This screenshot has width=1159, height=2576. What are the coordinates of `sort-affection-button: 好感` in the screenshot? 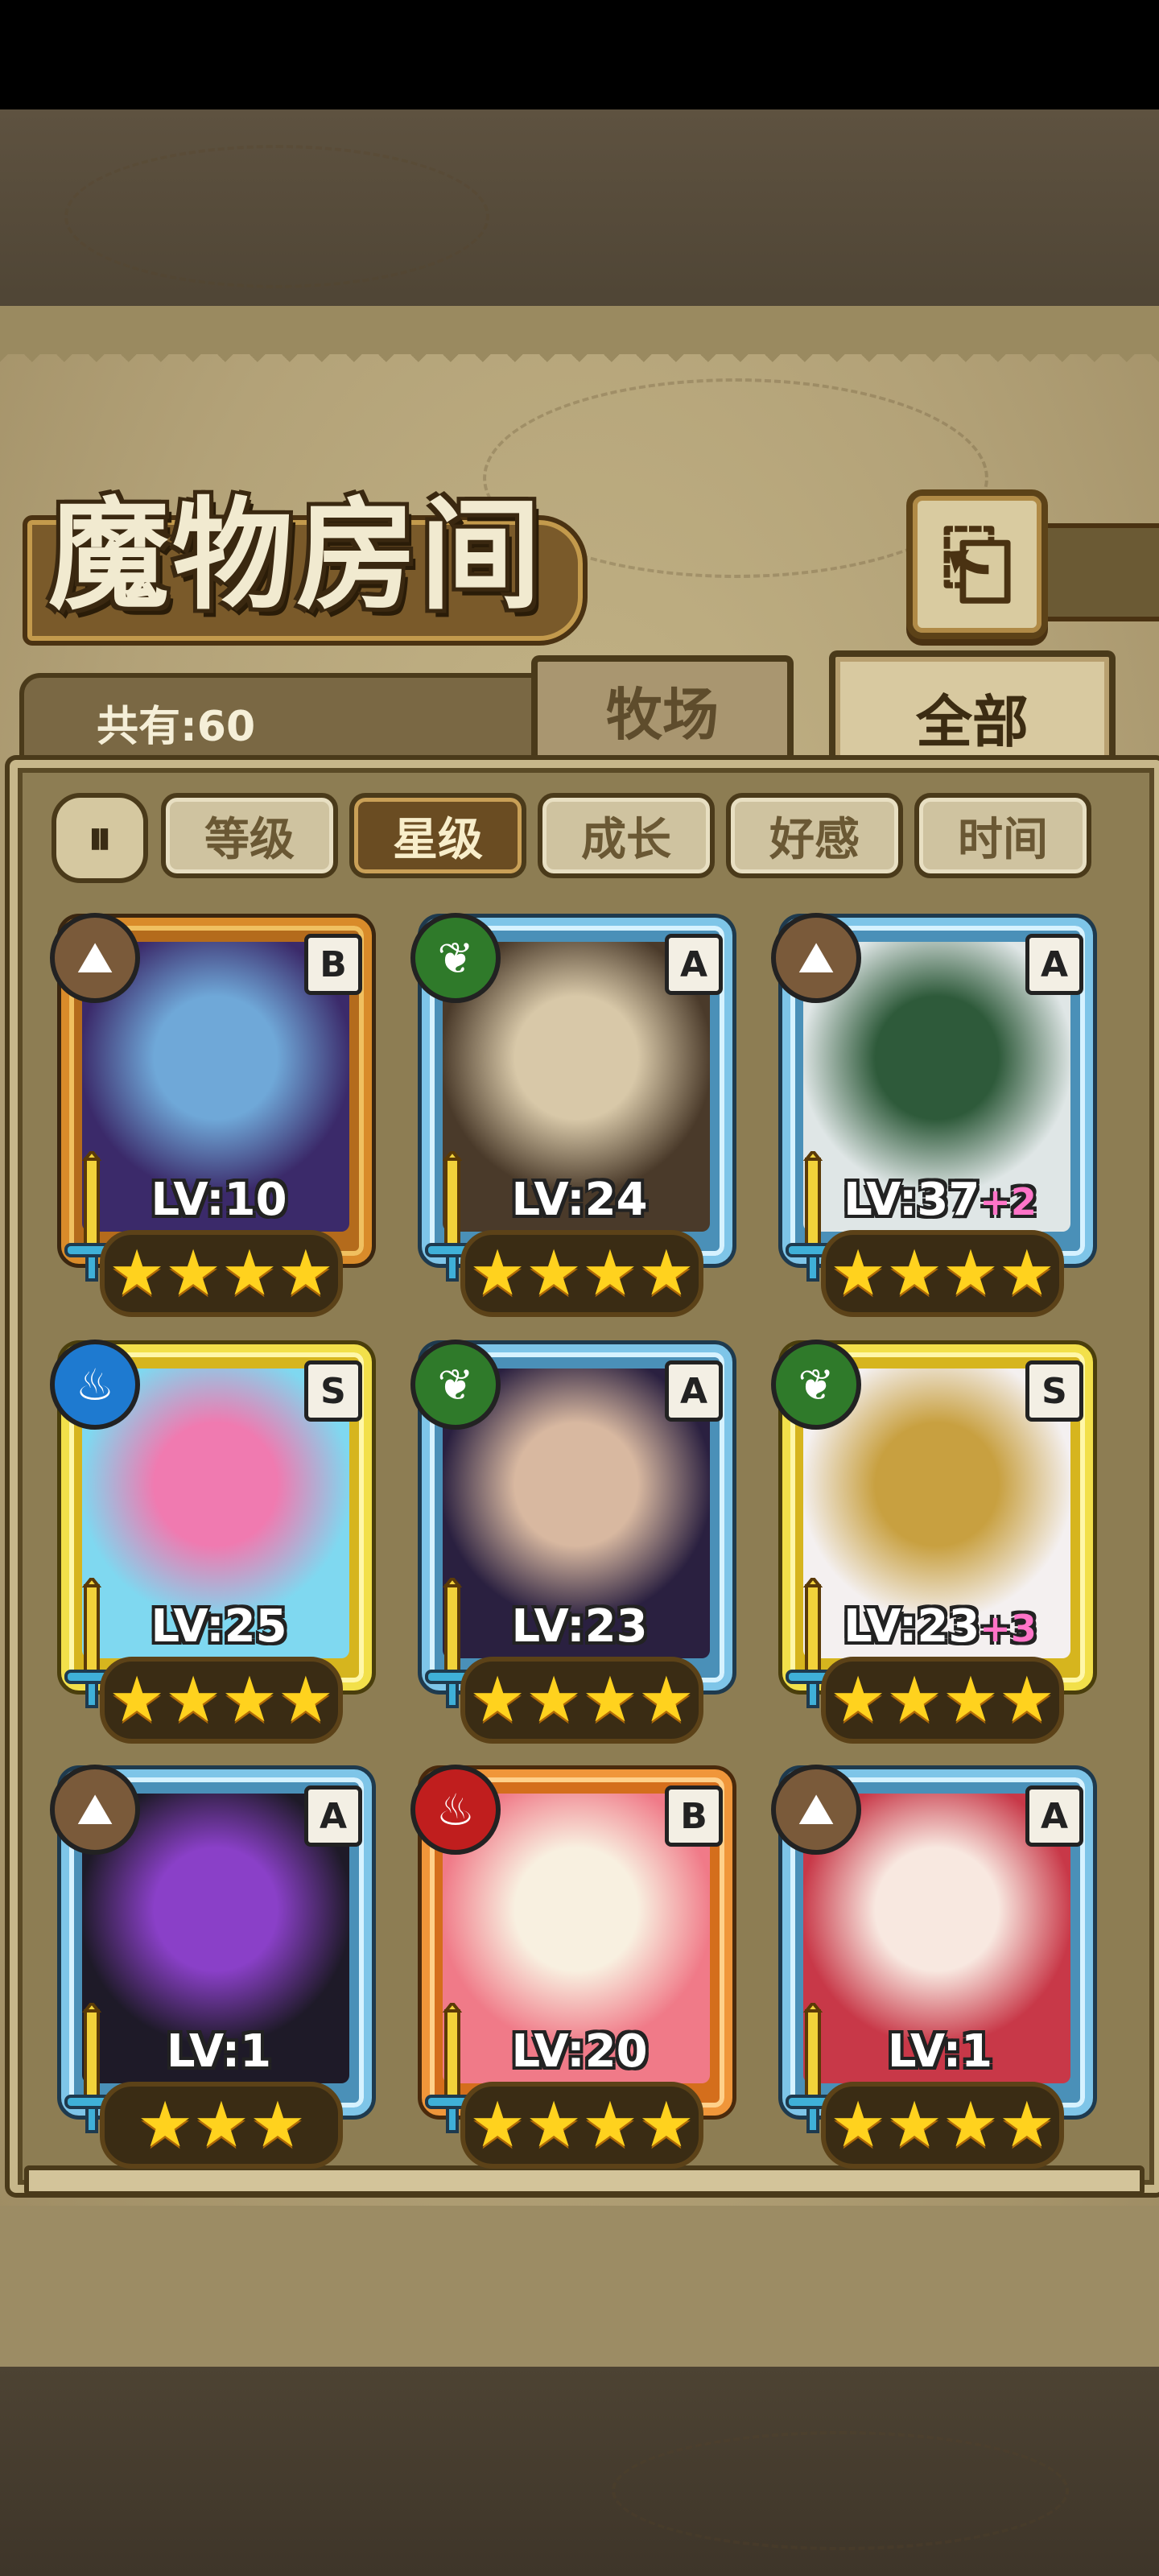 It's located at (814, 835).